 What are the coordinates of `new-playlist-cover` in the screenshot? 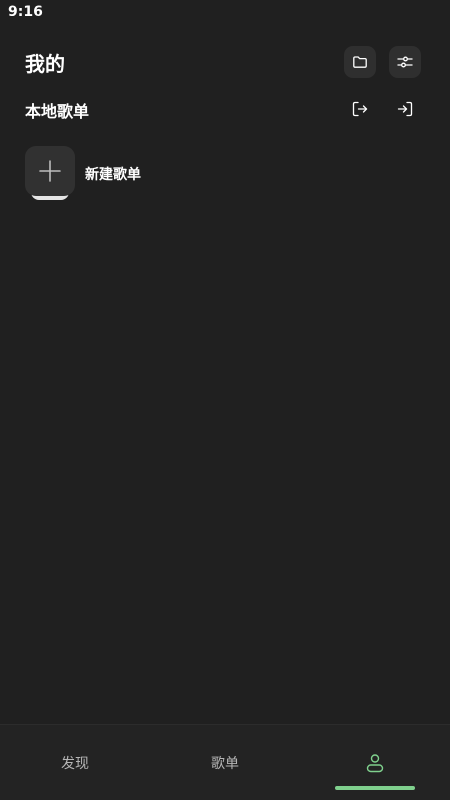 It's located at (50, 174).